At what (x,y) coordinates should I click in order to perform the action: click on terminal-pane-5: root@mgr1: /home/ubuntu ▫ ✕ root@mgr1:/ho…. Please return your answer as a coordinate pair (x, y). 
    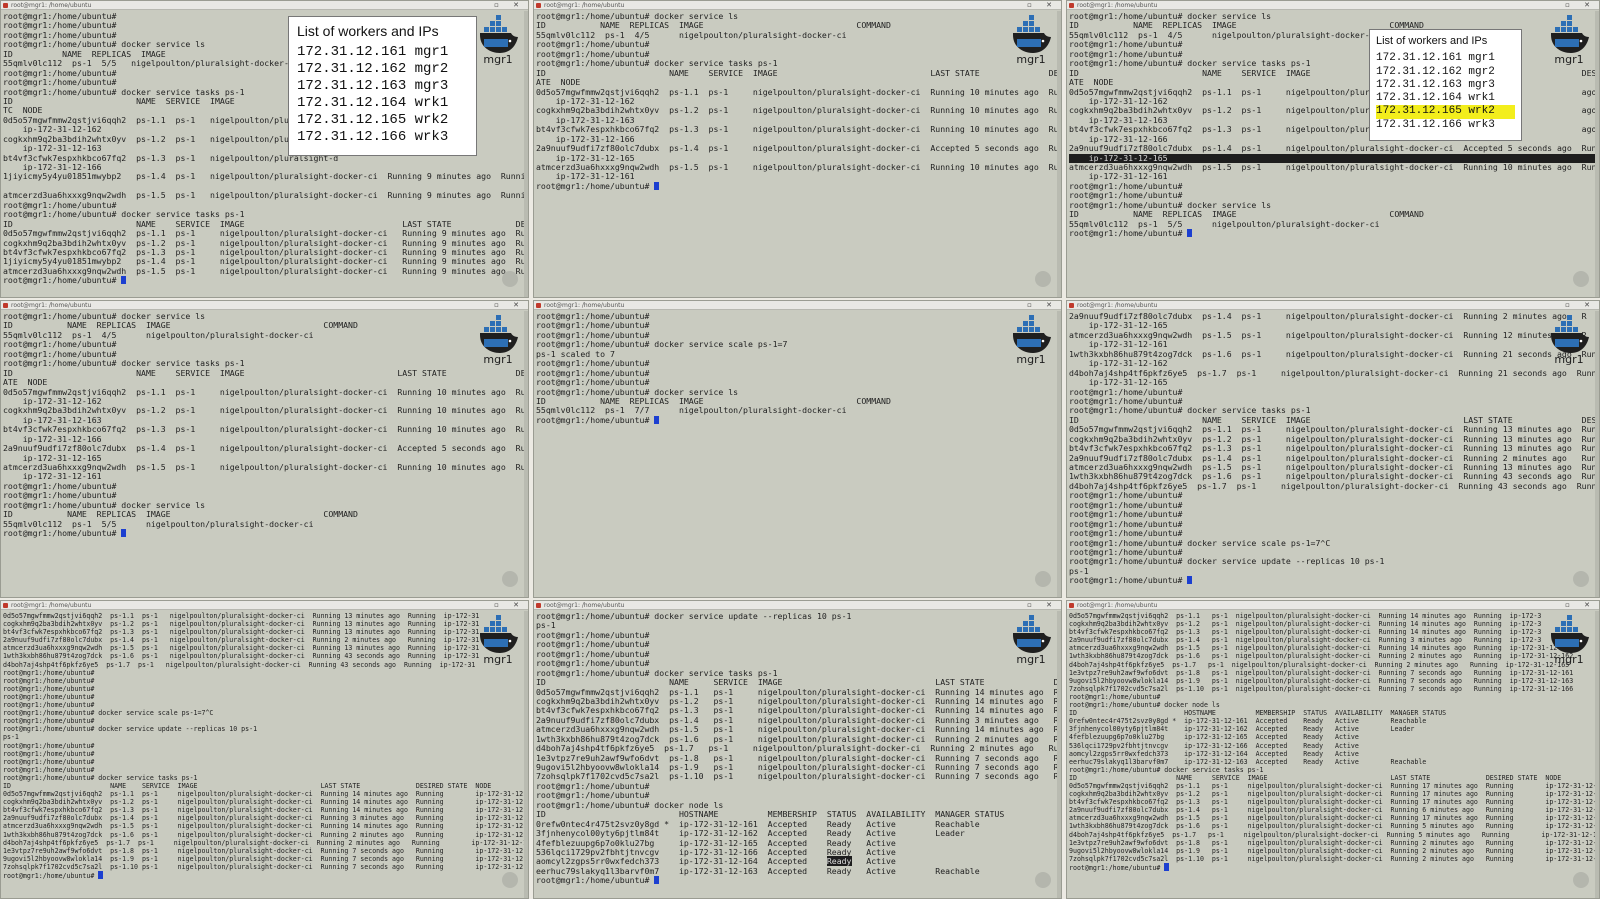
    Looking at the image, I should click on (797, 449).